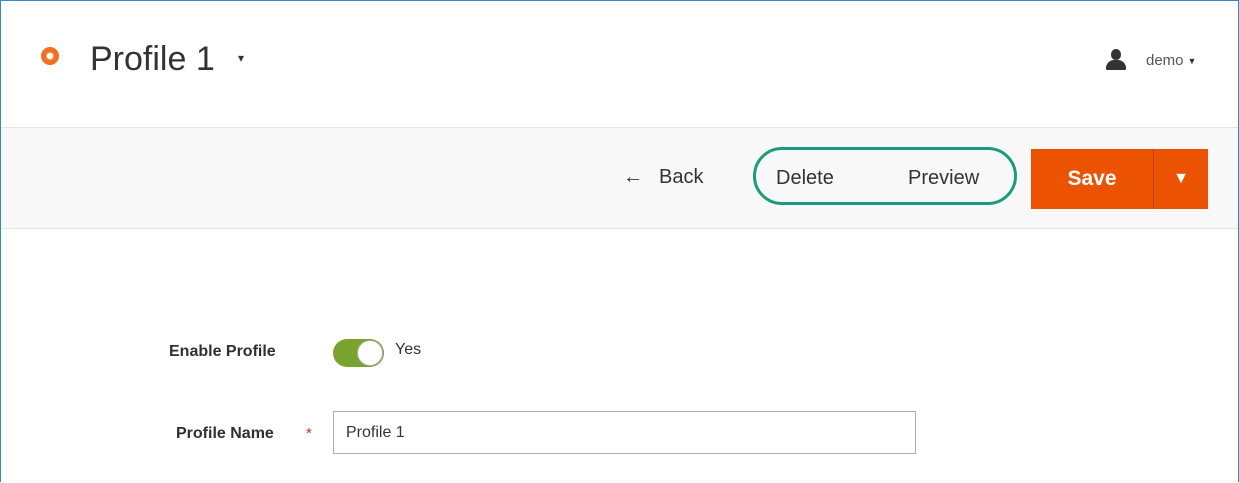 The height and width of the screenshot is (483, 1239). I want to click on delete-button: Delete, so click(805, 178).